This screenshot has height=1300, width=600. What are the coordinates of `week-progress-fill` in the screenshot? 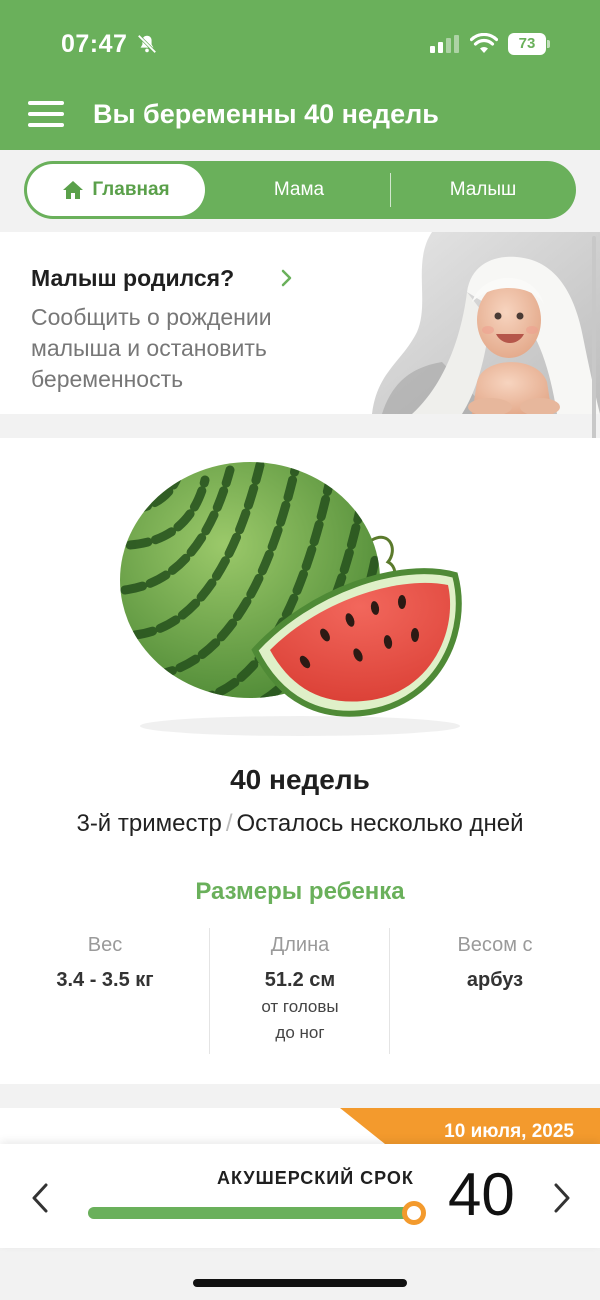 It's located at (251, 1213).